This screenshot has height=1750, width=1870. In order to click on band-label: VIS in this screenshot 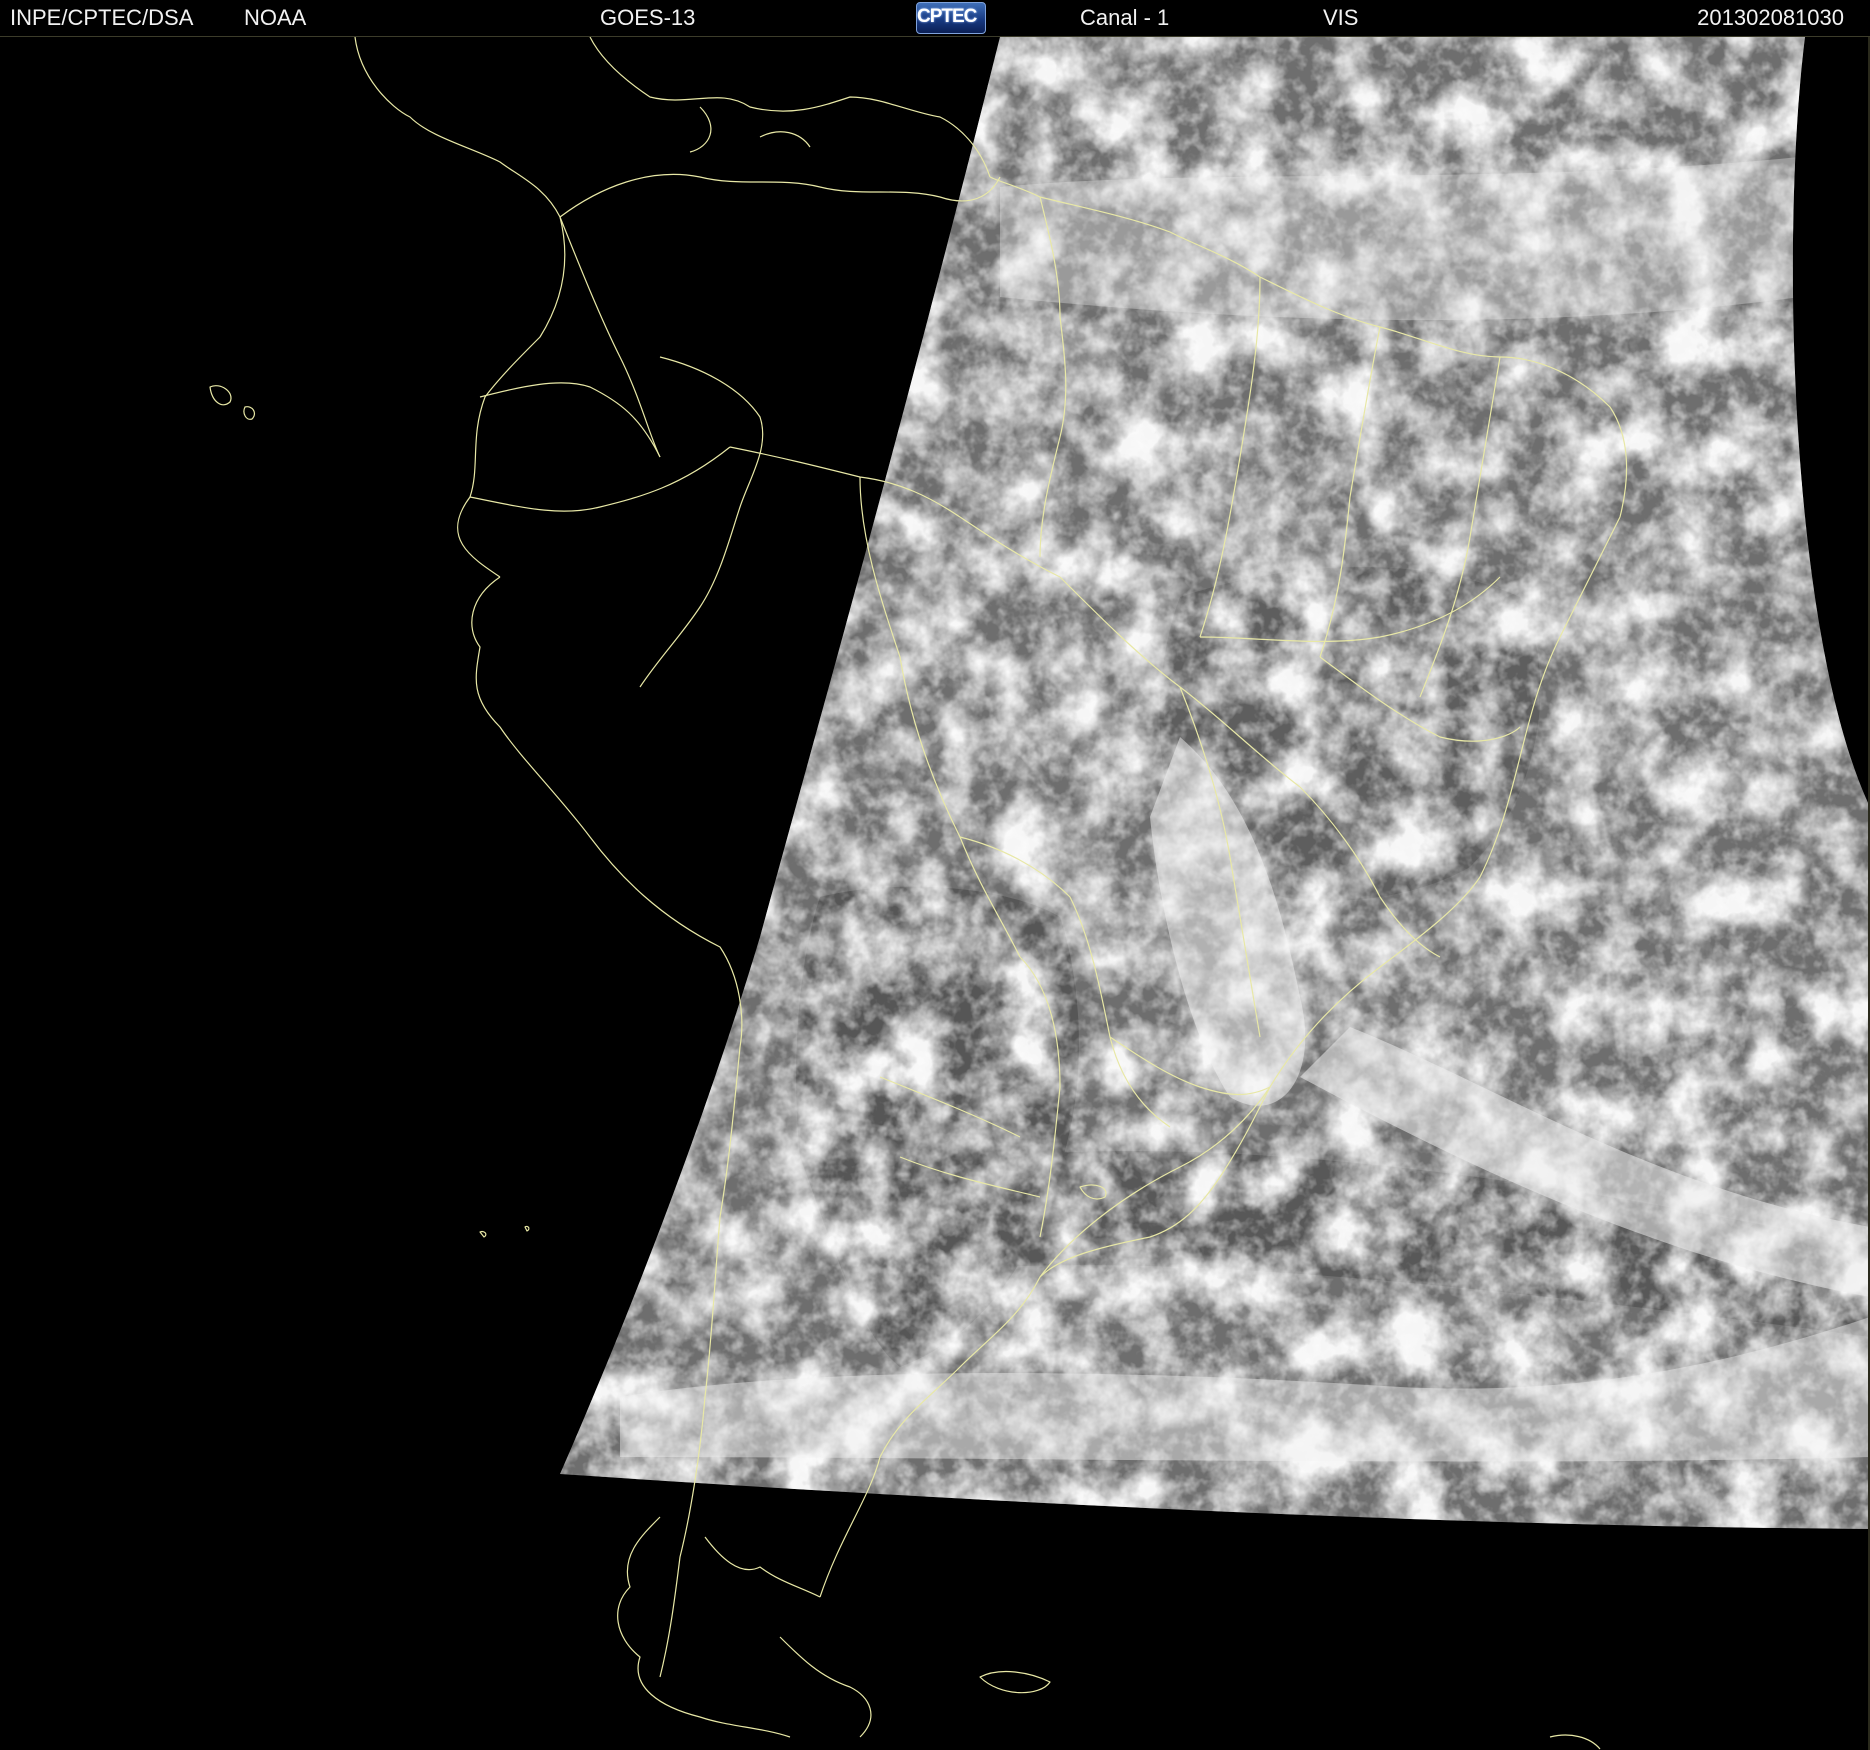, I will do `click(1341, 17)`.